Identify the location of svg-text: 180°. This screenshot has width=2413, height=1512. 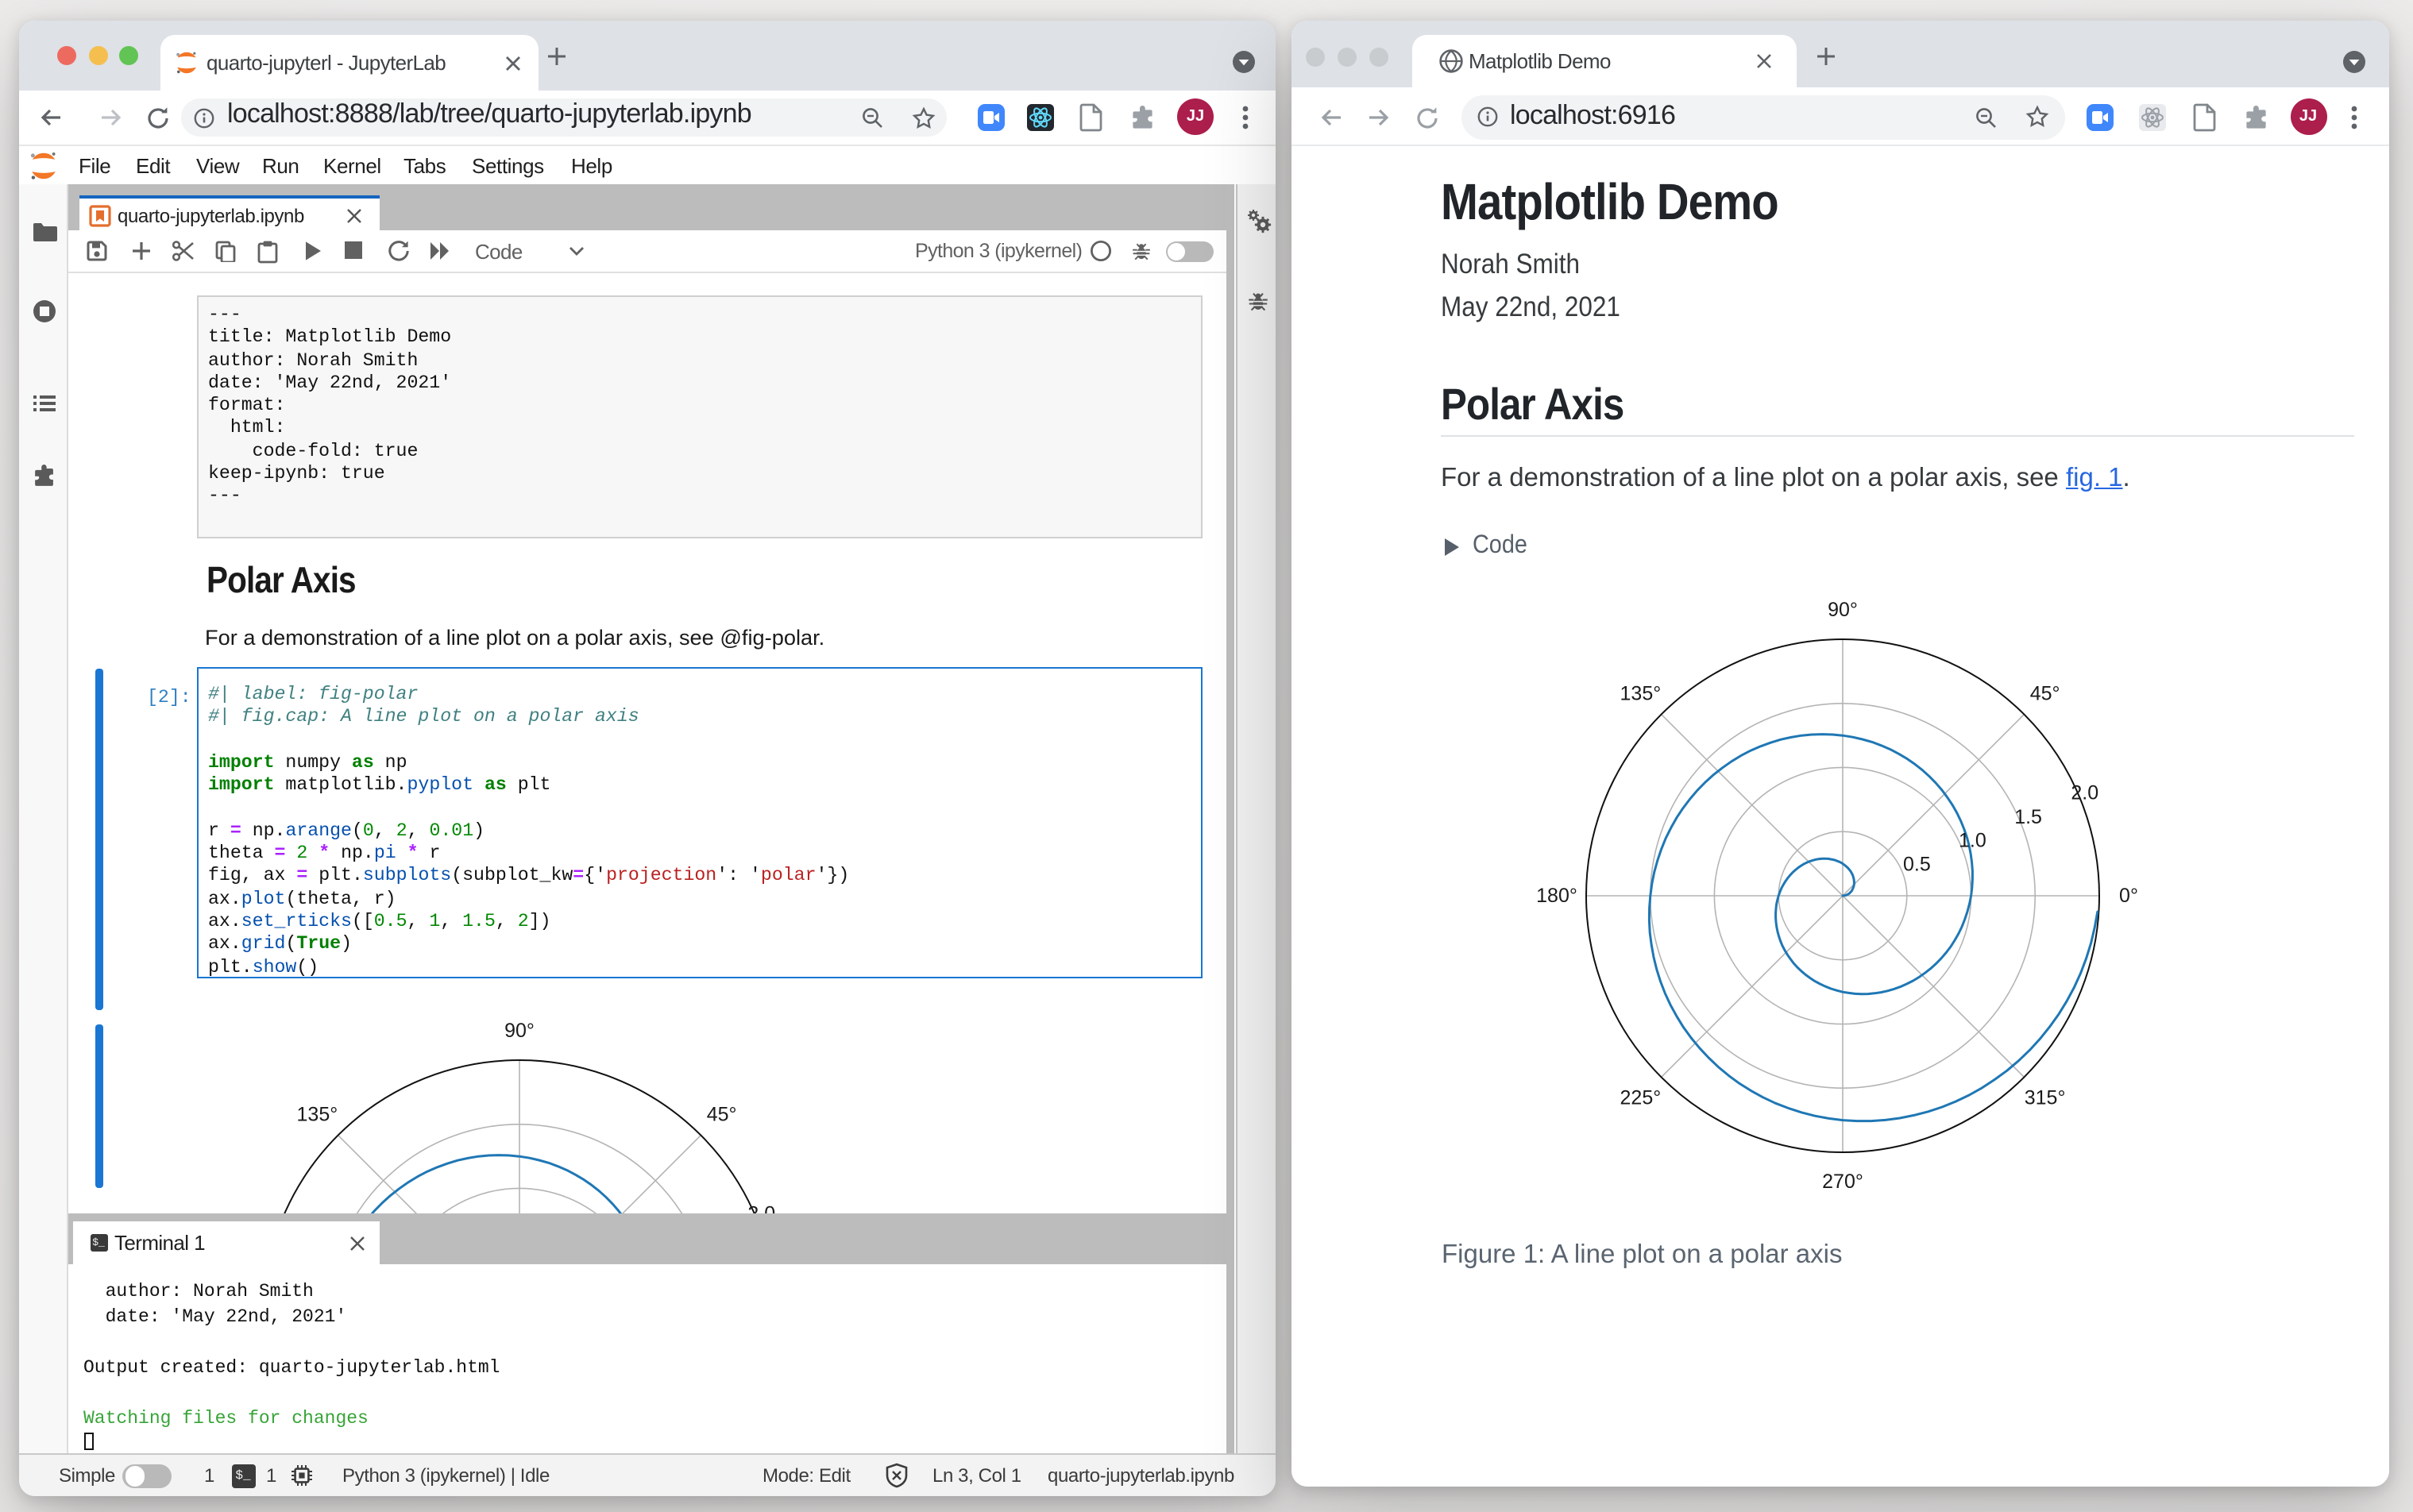
(1556, 895).